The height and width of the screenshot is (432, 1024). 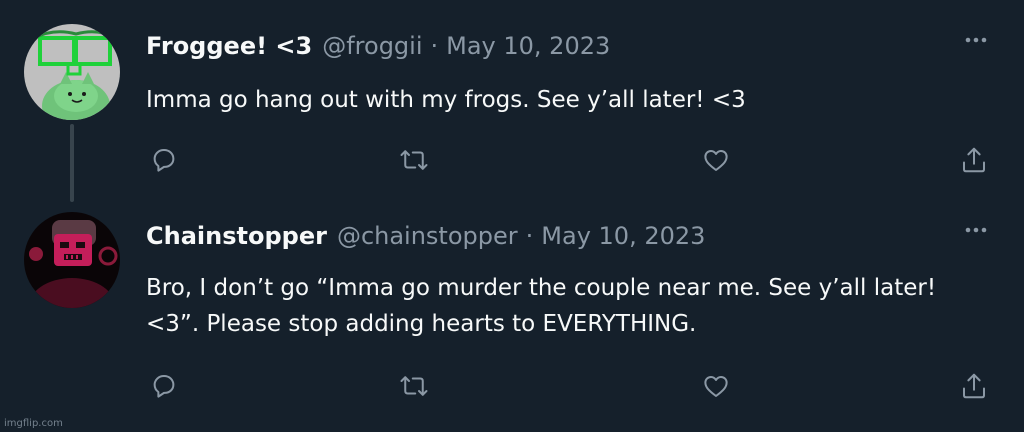 I want to click on display-name: Chainstopper, so click(x=236, y=236).